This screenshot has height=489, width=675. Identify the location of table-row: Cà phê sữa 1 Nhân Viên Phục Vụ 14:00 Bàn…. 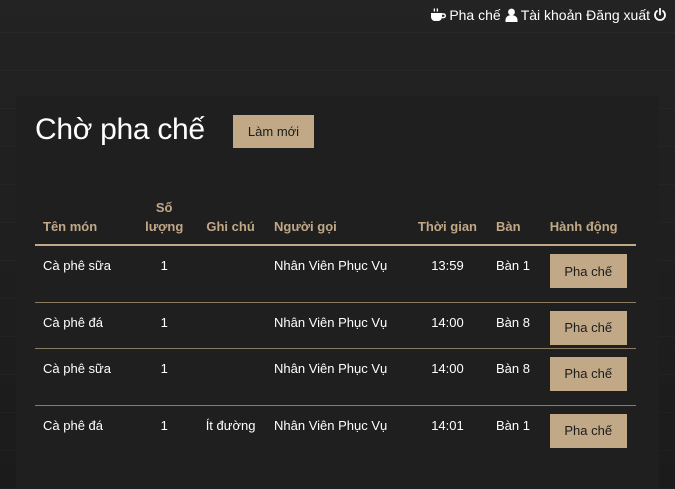
(335, 376).